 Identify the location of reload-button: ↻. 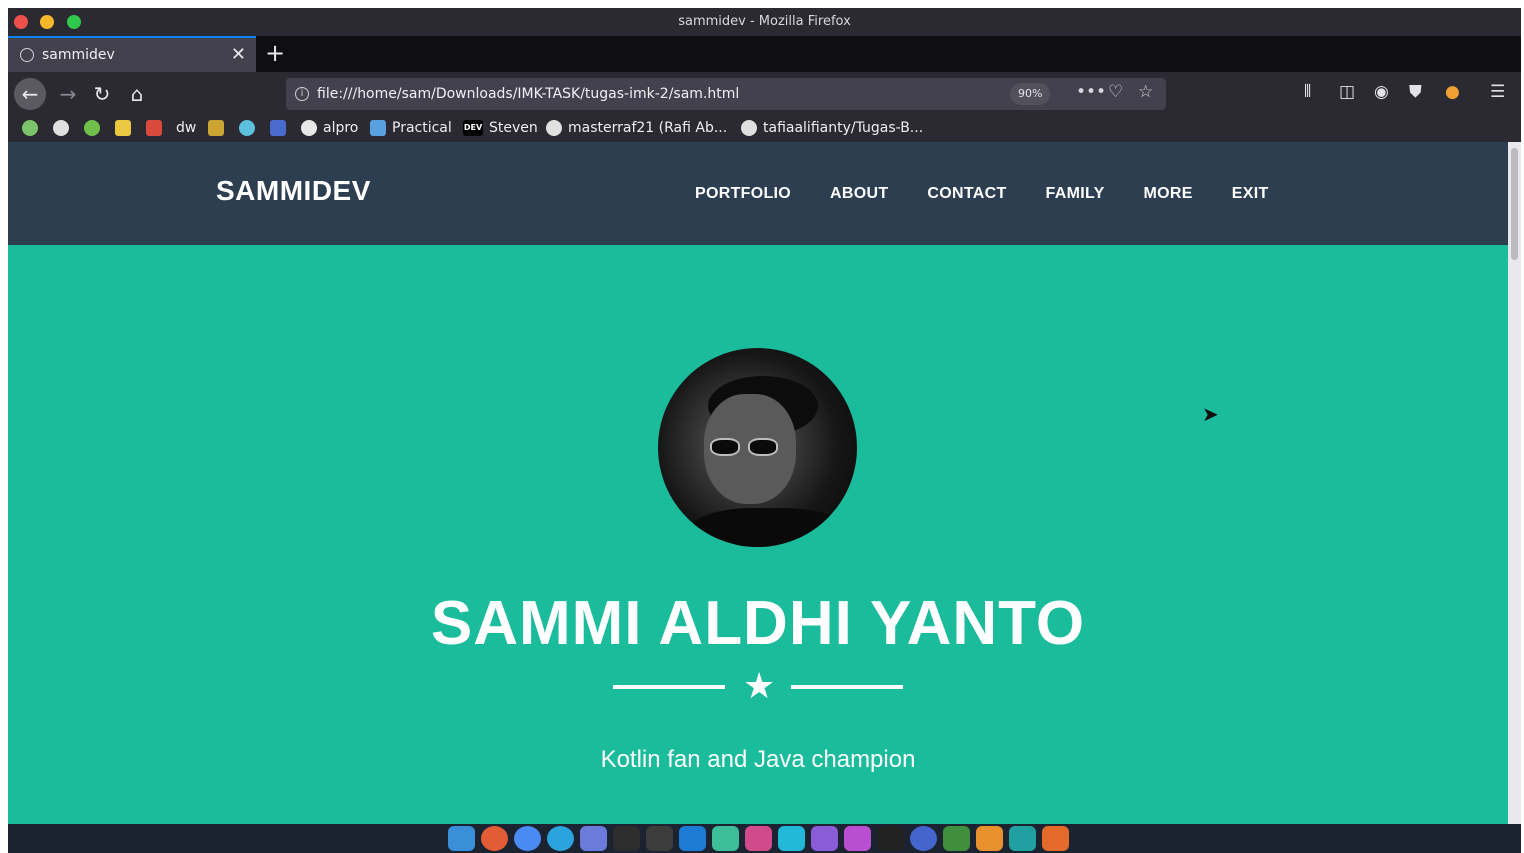
(102, 94).